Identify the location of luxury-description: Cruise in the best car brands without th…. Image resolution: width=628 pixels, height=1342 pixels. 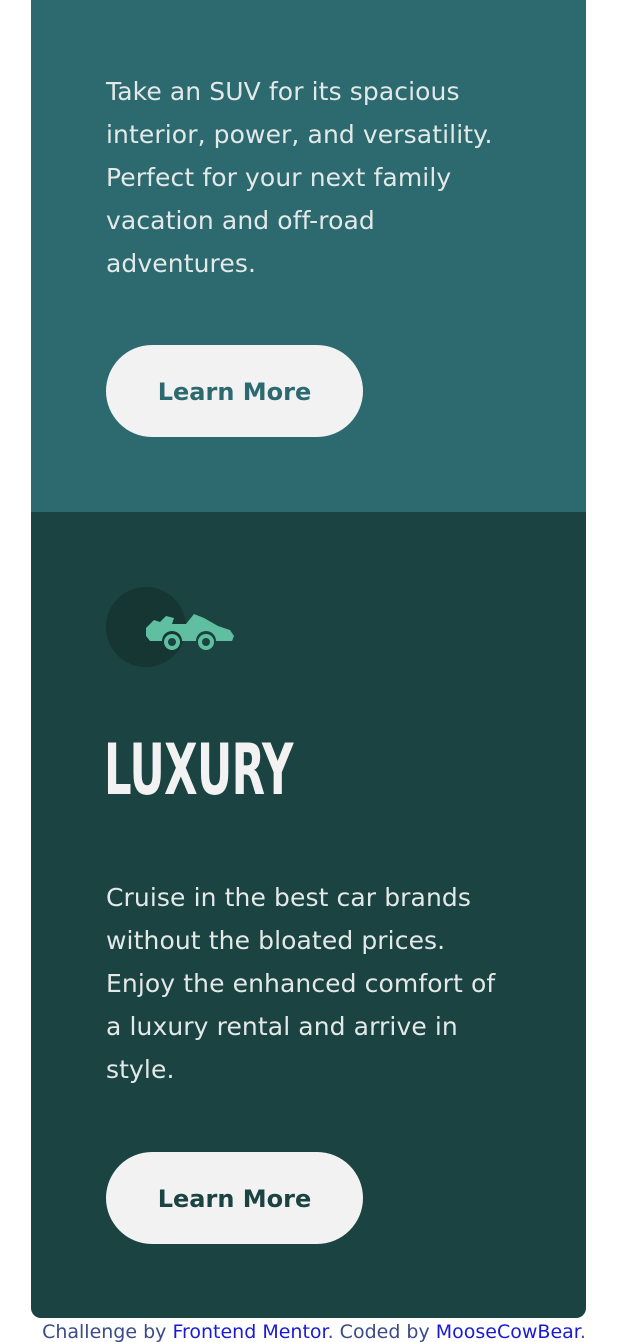
(301, 983).